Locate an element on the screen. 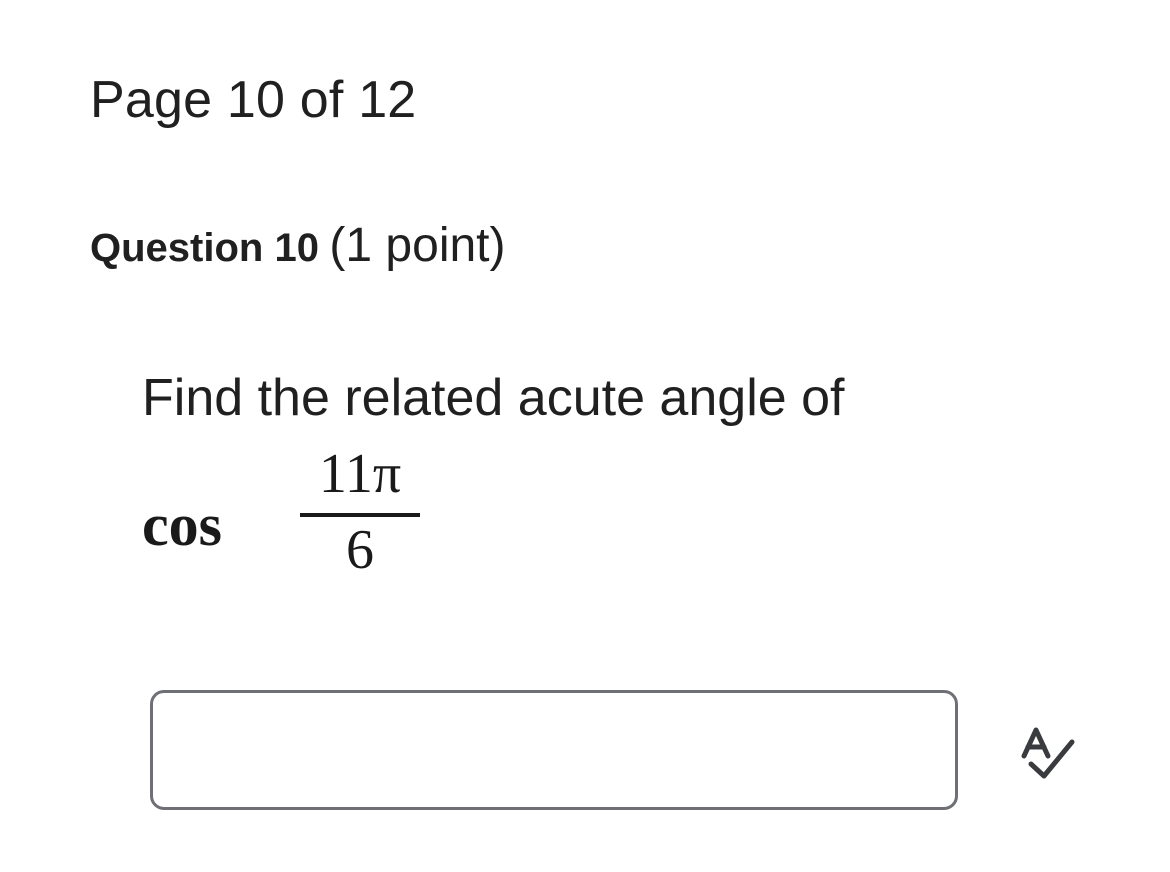 The image size is (1170, 872). math-expression: cos 11π 6 is located at coordinates (292, 515).